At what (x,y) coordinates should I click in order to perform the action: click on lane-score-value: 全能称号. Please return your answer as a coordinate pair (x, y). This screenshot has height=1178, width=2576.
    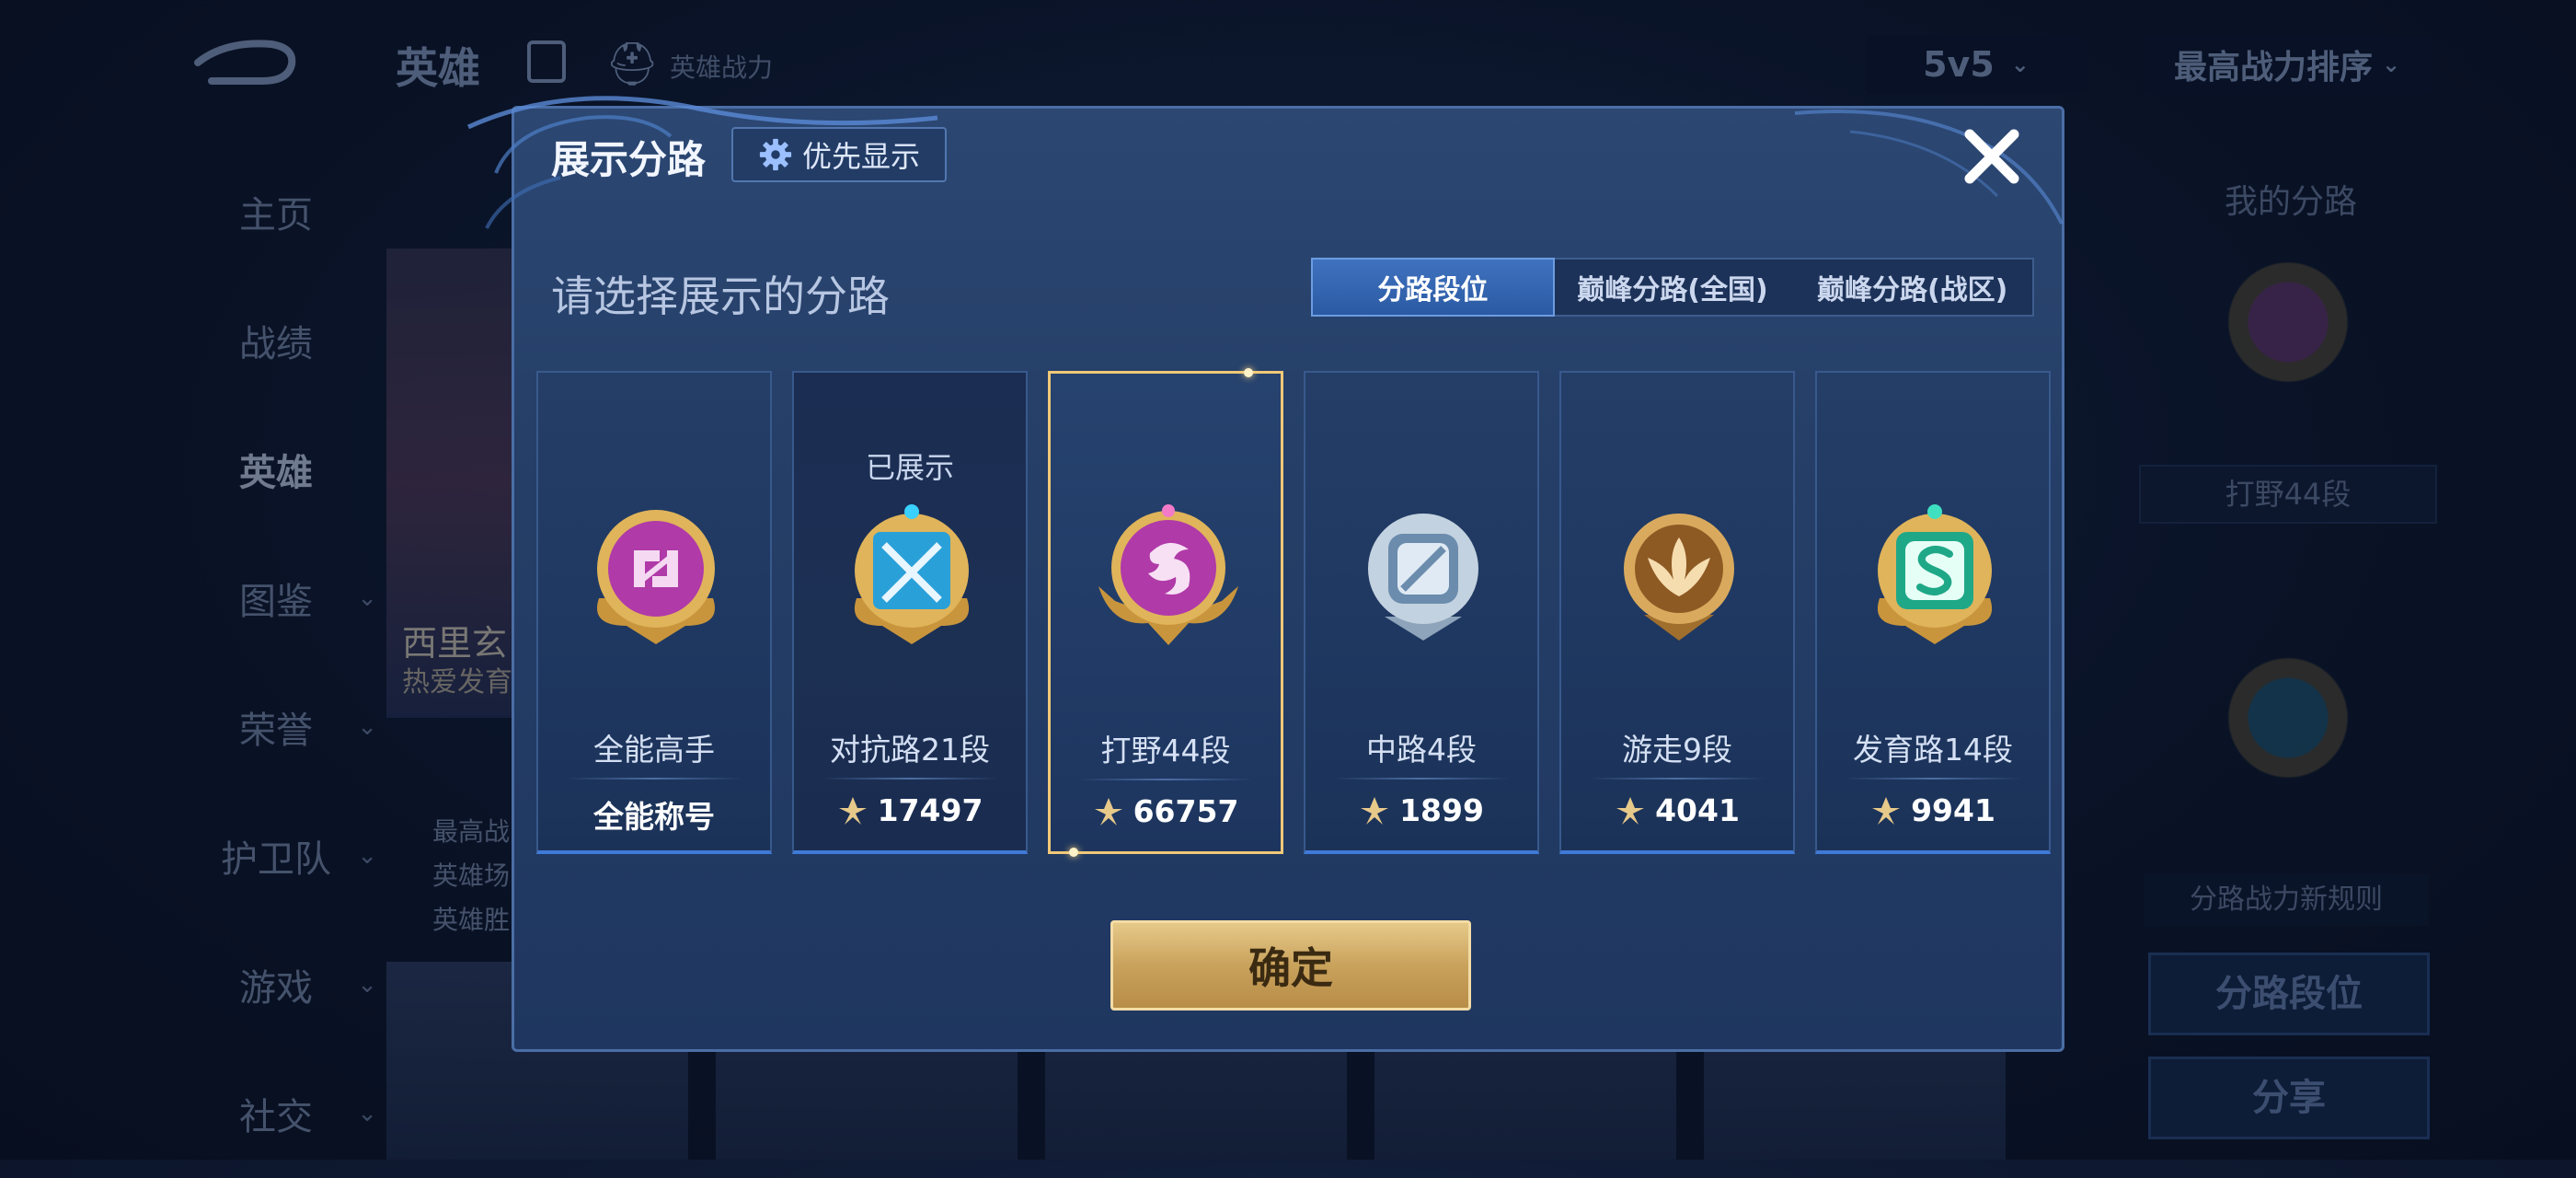
    Looking at the image, I should click on (654, 817).